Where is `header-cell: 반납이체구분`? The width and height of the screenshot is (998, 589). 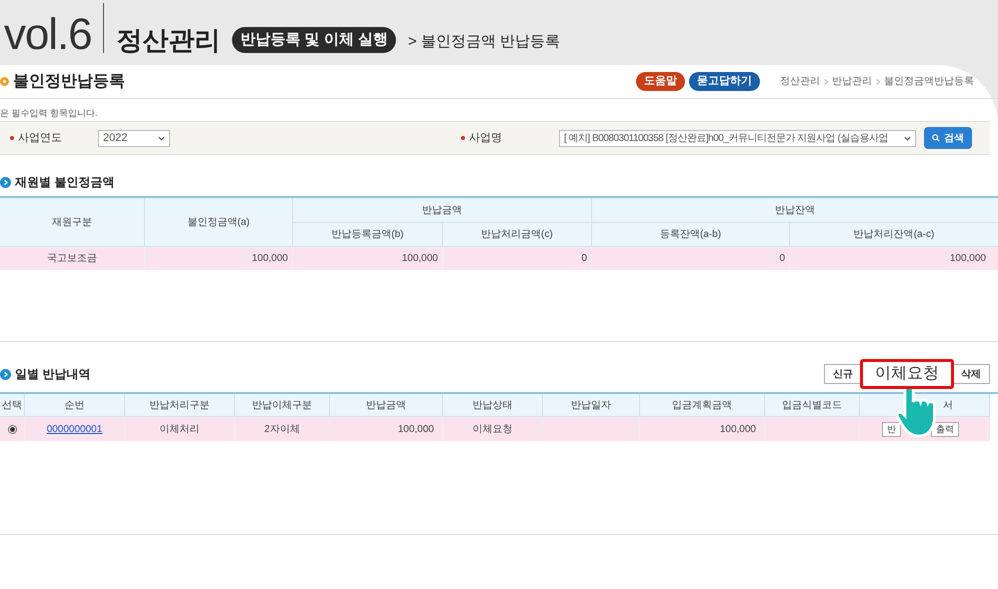 header-cell: 반납이체구분 is located at coordinates (282, 405).